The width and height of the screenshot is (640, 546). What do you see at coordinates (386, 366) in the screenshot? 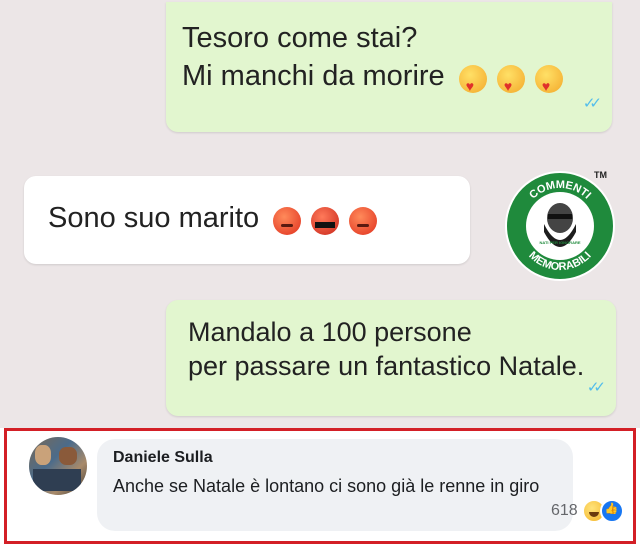
I see `message-line: per passare un fantastico Natale.` at bounding box center [386, 366].